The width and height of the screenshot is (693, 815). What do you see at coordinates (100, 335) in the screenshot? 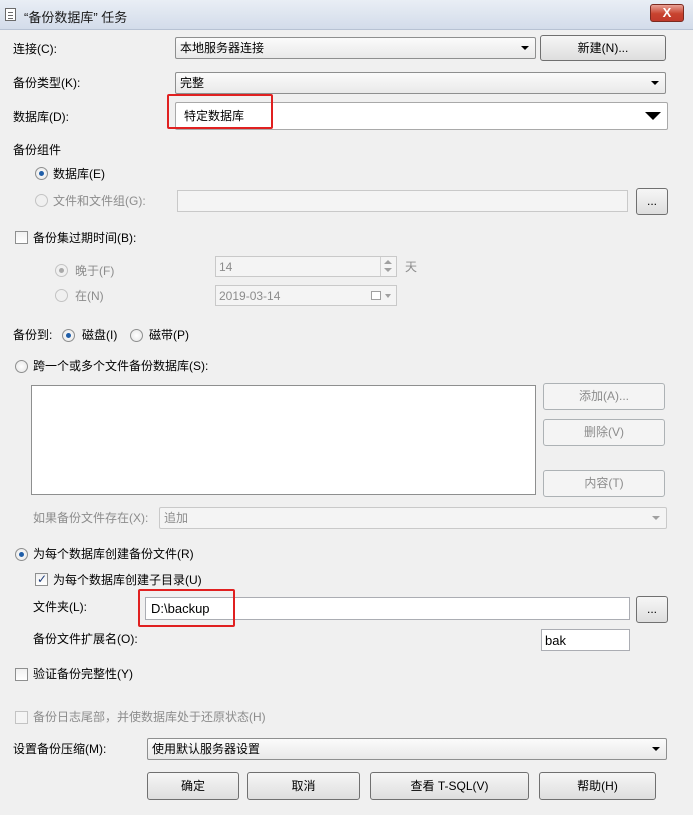
I see `disk-radio-label: 磁盘(I)` at bounding box center [100, 335].